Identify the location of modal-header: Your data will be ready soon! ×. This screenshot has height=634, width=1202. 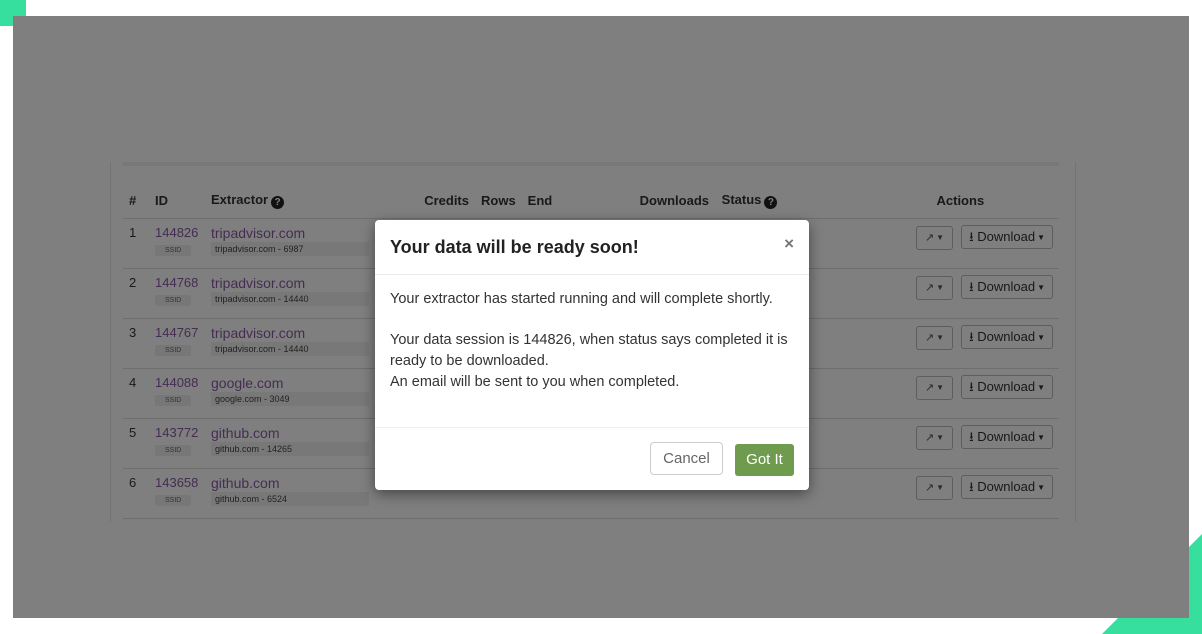
(592, 247).